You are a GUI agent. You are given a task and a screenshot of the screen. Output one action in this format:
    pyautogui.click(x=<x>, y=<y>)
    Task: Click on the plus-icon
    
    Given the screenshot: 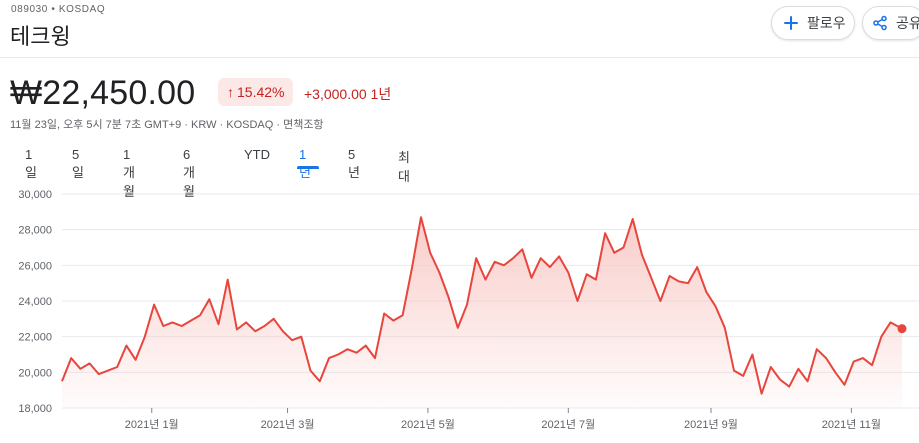 What is the action you would take?
    pyautogui.click(x=791, y=23)
    